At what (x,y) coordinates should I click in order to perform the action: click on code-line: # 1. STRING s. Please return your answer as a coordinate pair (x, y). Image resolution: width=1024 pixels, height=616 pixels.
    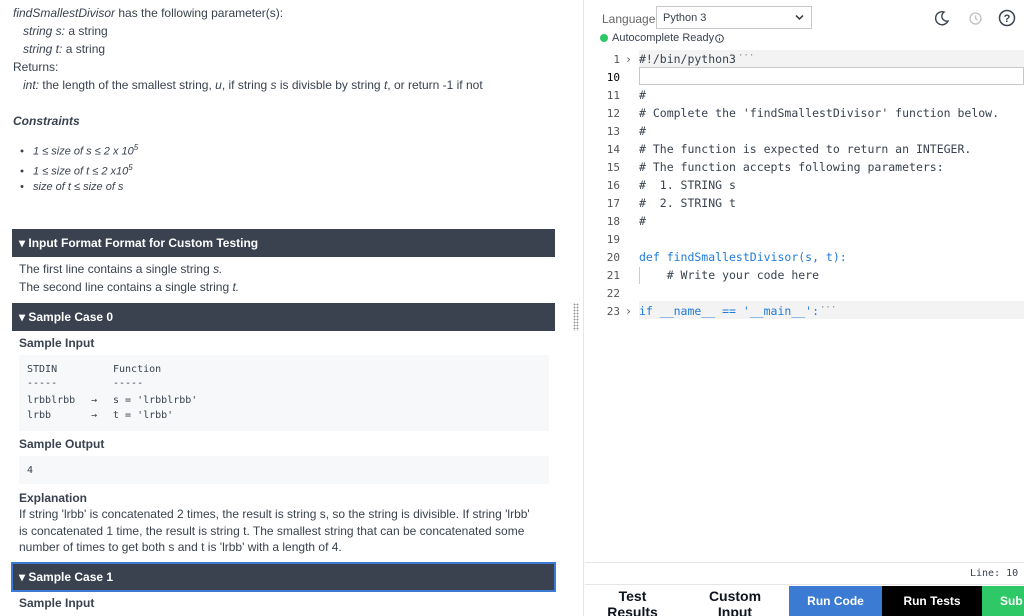
    Looking at the image, I should click on (687, 185).